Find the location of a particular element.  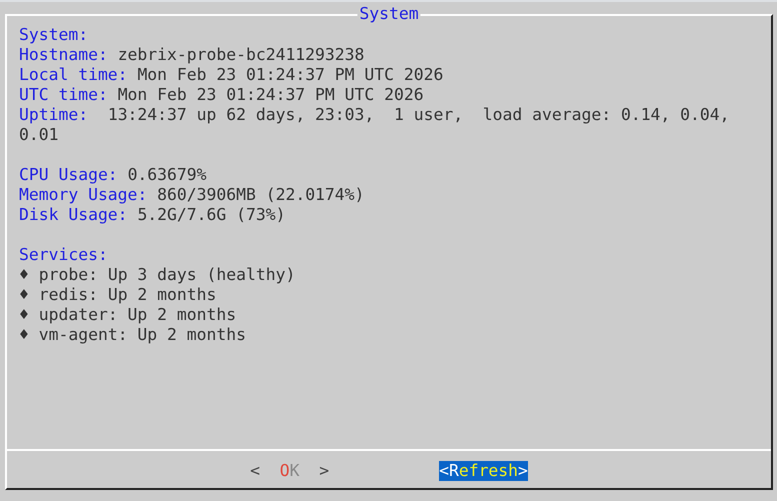

info-line: UTC time: Mon Feb 23 01:24:37 PM UTC 2026 is located at coordinates (222, 95).